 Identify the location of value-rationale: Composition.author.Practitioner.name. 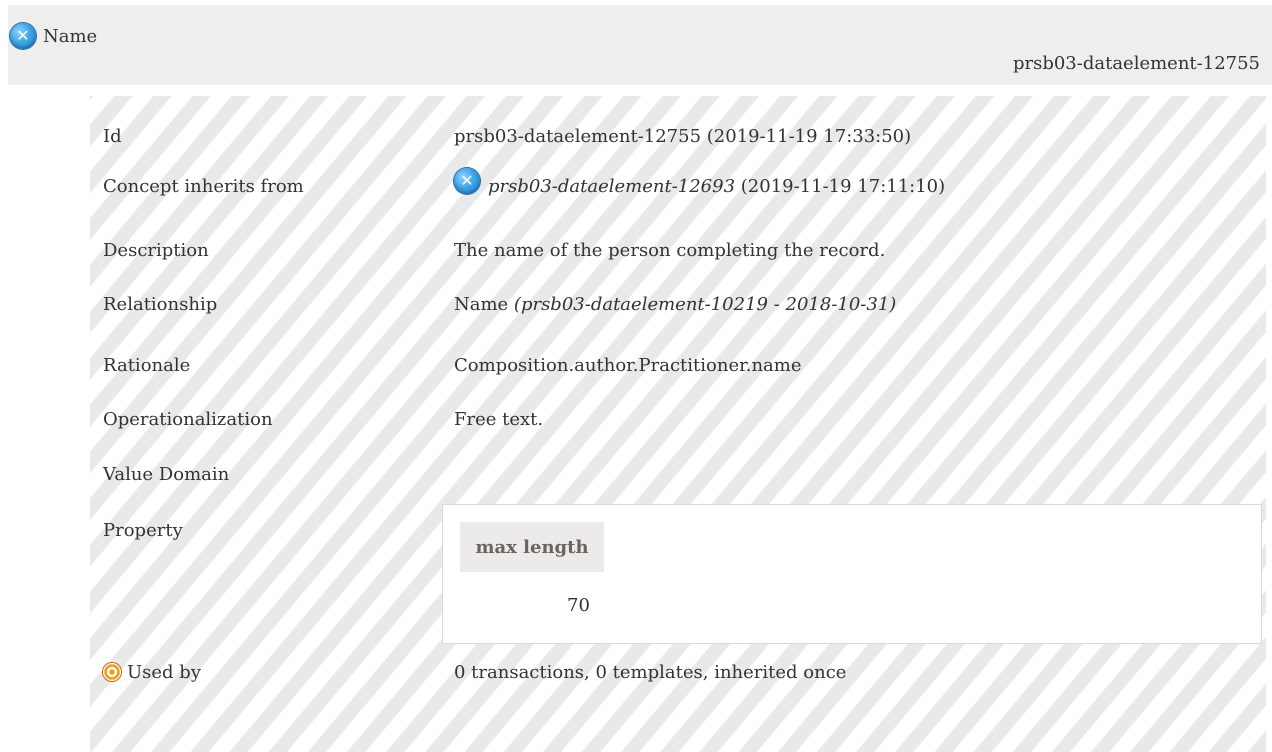
(628, 365).